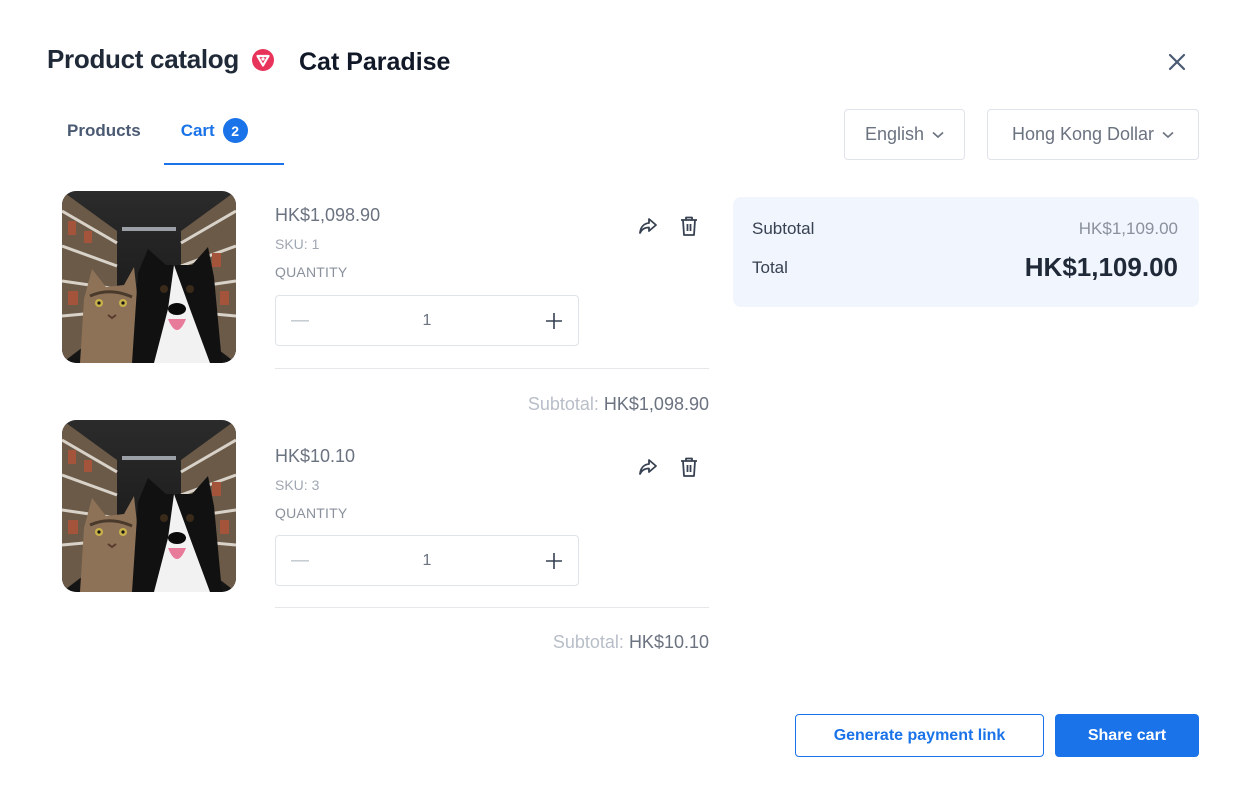  I want to click on tab-products: Products, so click(104, 130).